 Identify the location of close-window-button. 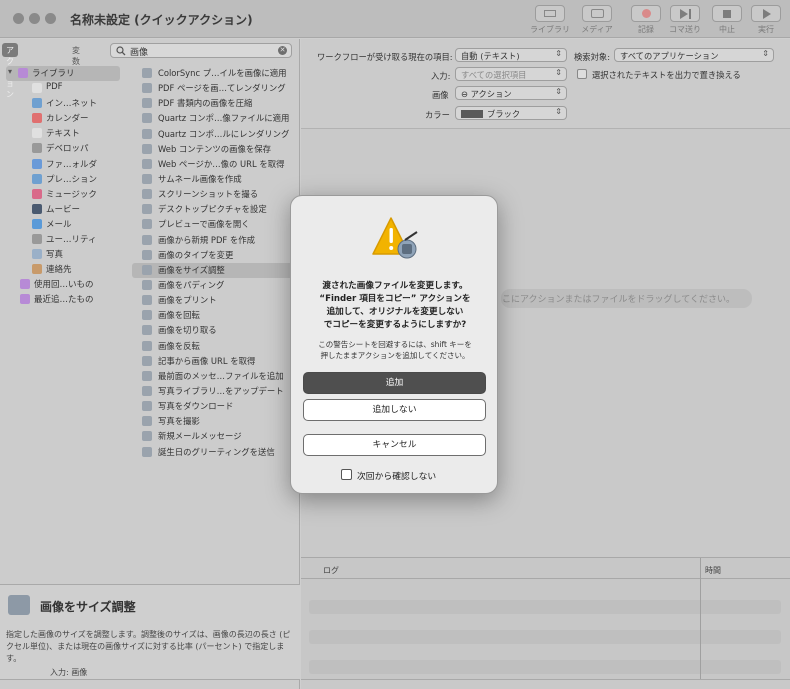
(18, 18).